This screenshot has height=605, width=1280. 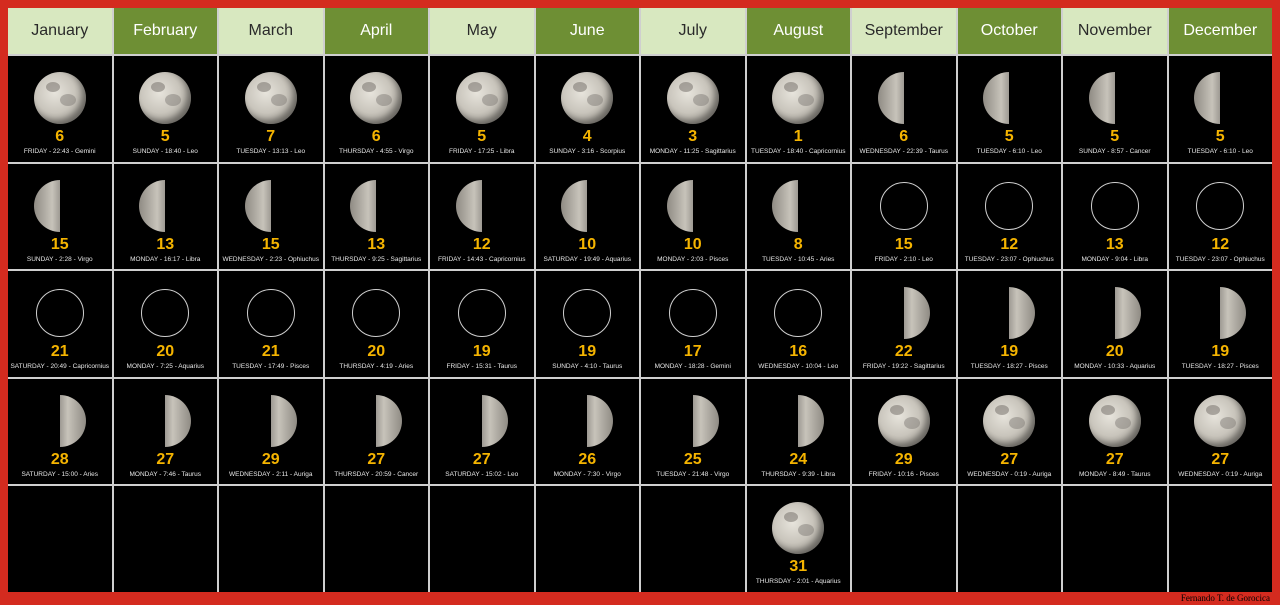 What do you see at coordinates (271, 31) in the screenshot?
I see `month-header-march: March` at bounding box center [271, 31].